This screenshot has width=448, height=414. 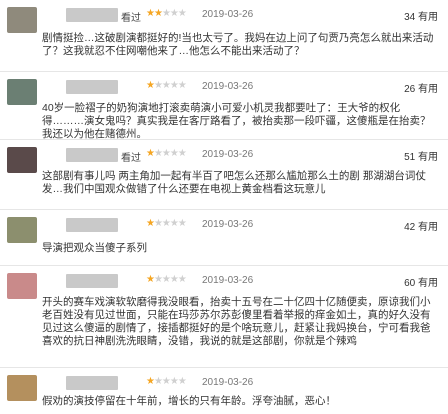 What do you see at coordinates (94, 248) in the screenshot?
I see `review-text: 导演把观众当傻子系列` at bounding box center [94, 248].